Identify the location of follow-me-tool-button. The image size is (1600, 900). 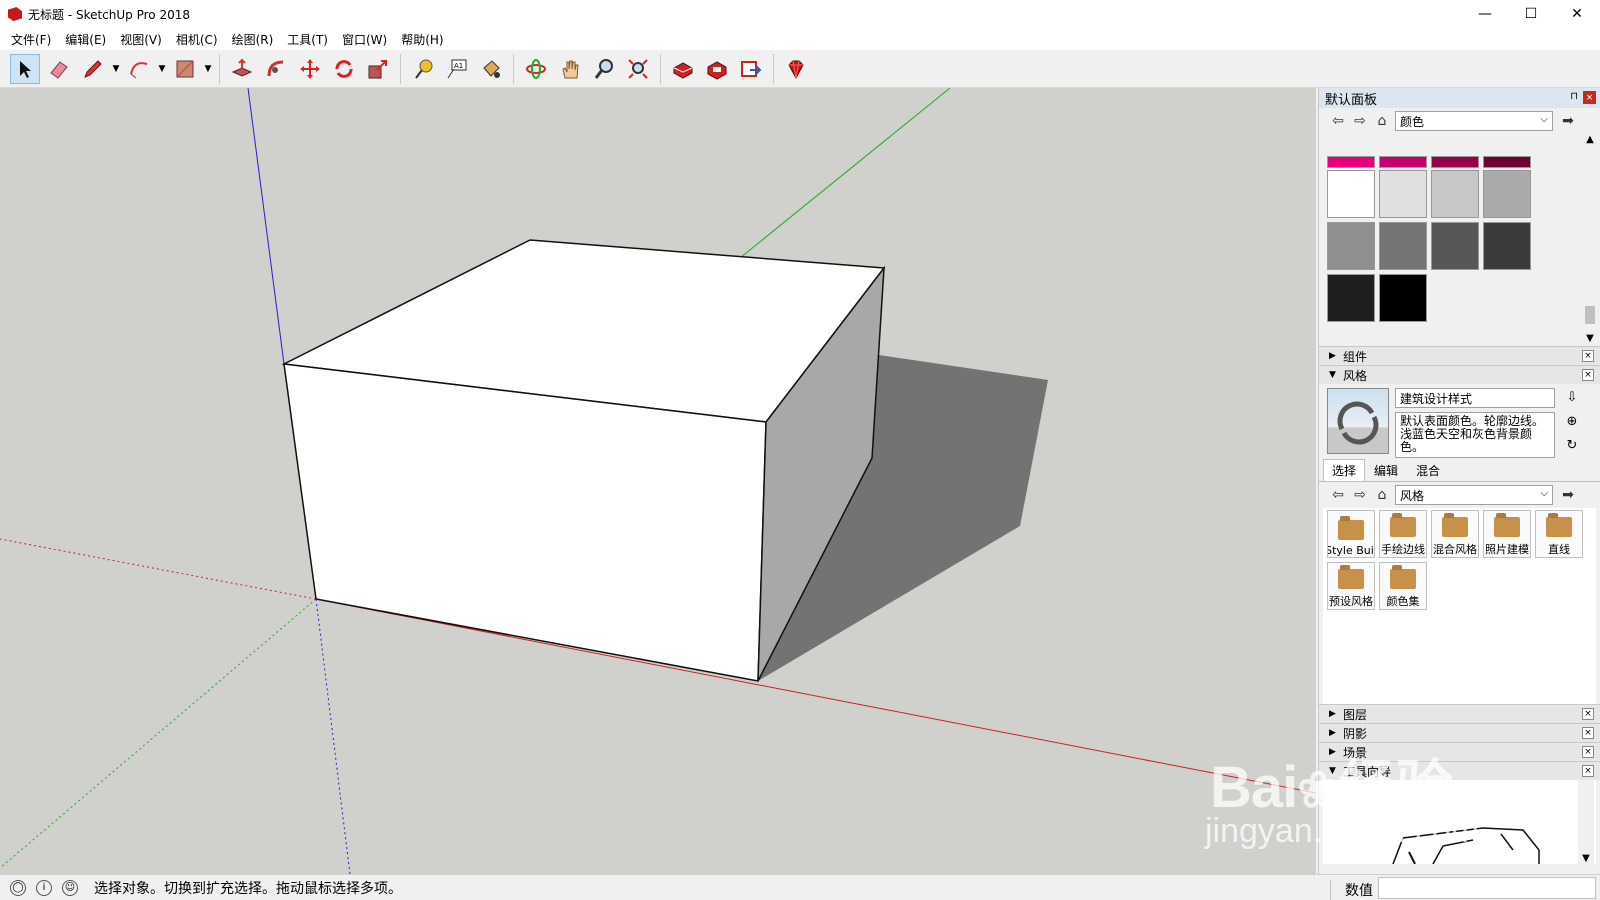
(276, 69).